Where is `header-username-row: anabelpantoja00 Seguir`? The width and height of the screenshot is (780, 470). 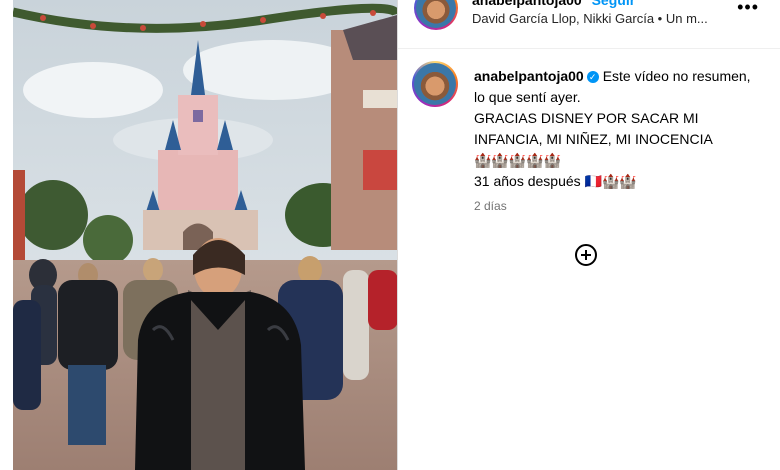
header-username-row: anabelpantoja00 Seguir is located at coordinates (553, 4).